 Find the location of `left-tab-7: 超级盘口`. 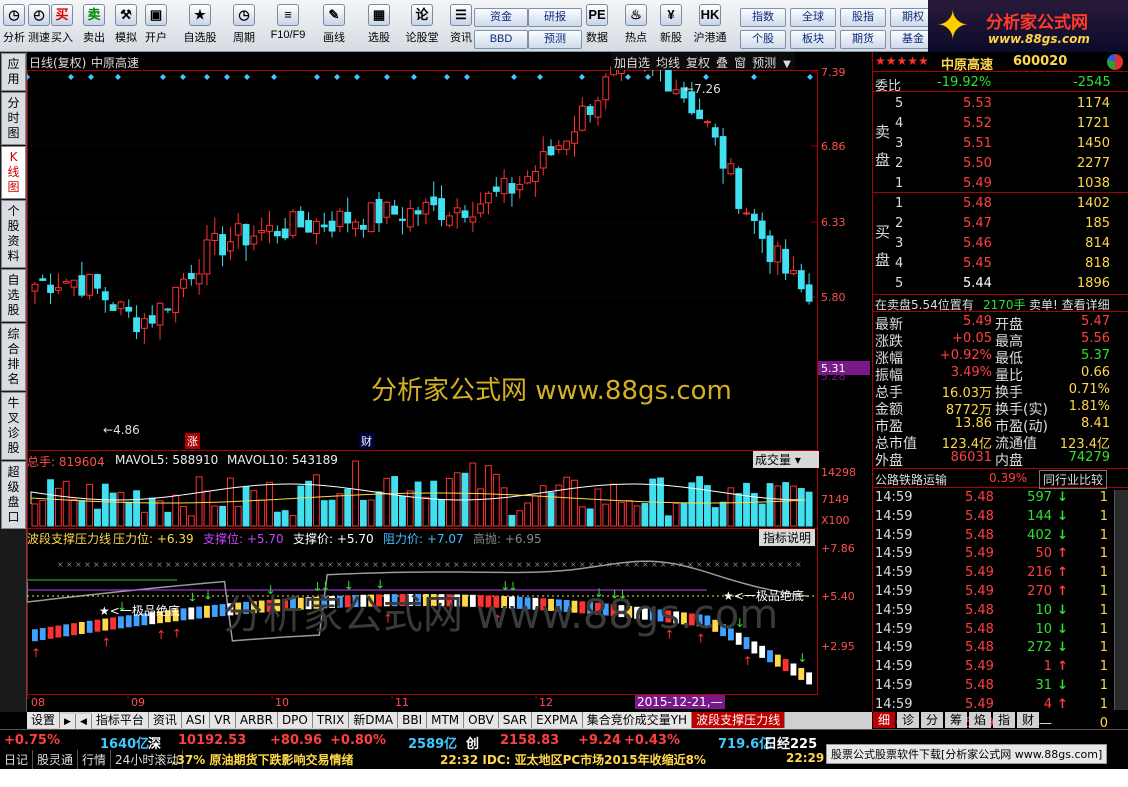

left-tab-7: 超级盘口 is located at coordinates (13, 495).